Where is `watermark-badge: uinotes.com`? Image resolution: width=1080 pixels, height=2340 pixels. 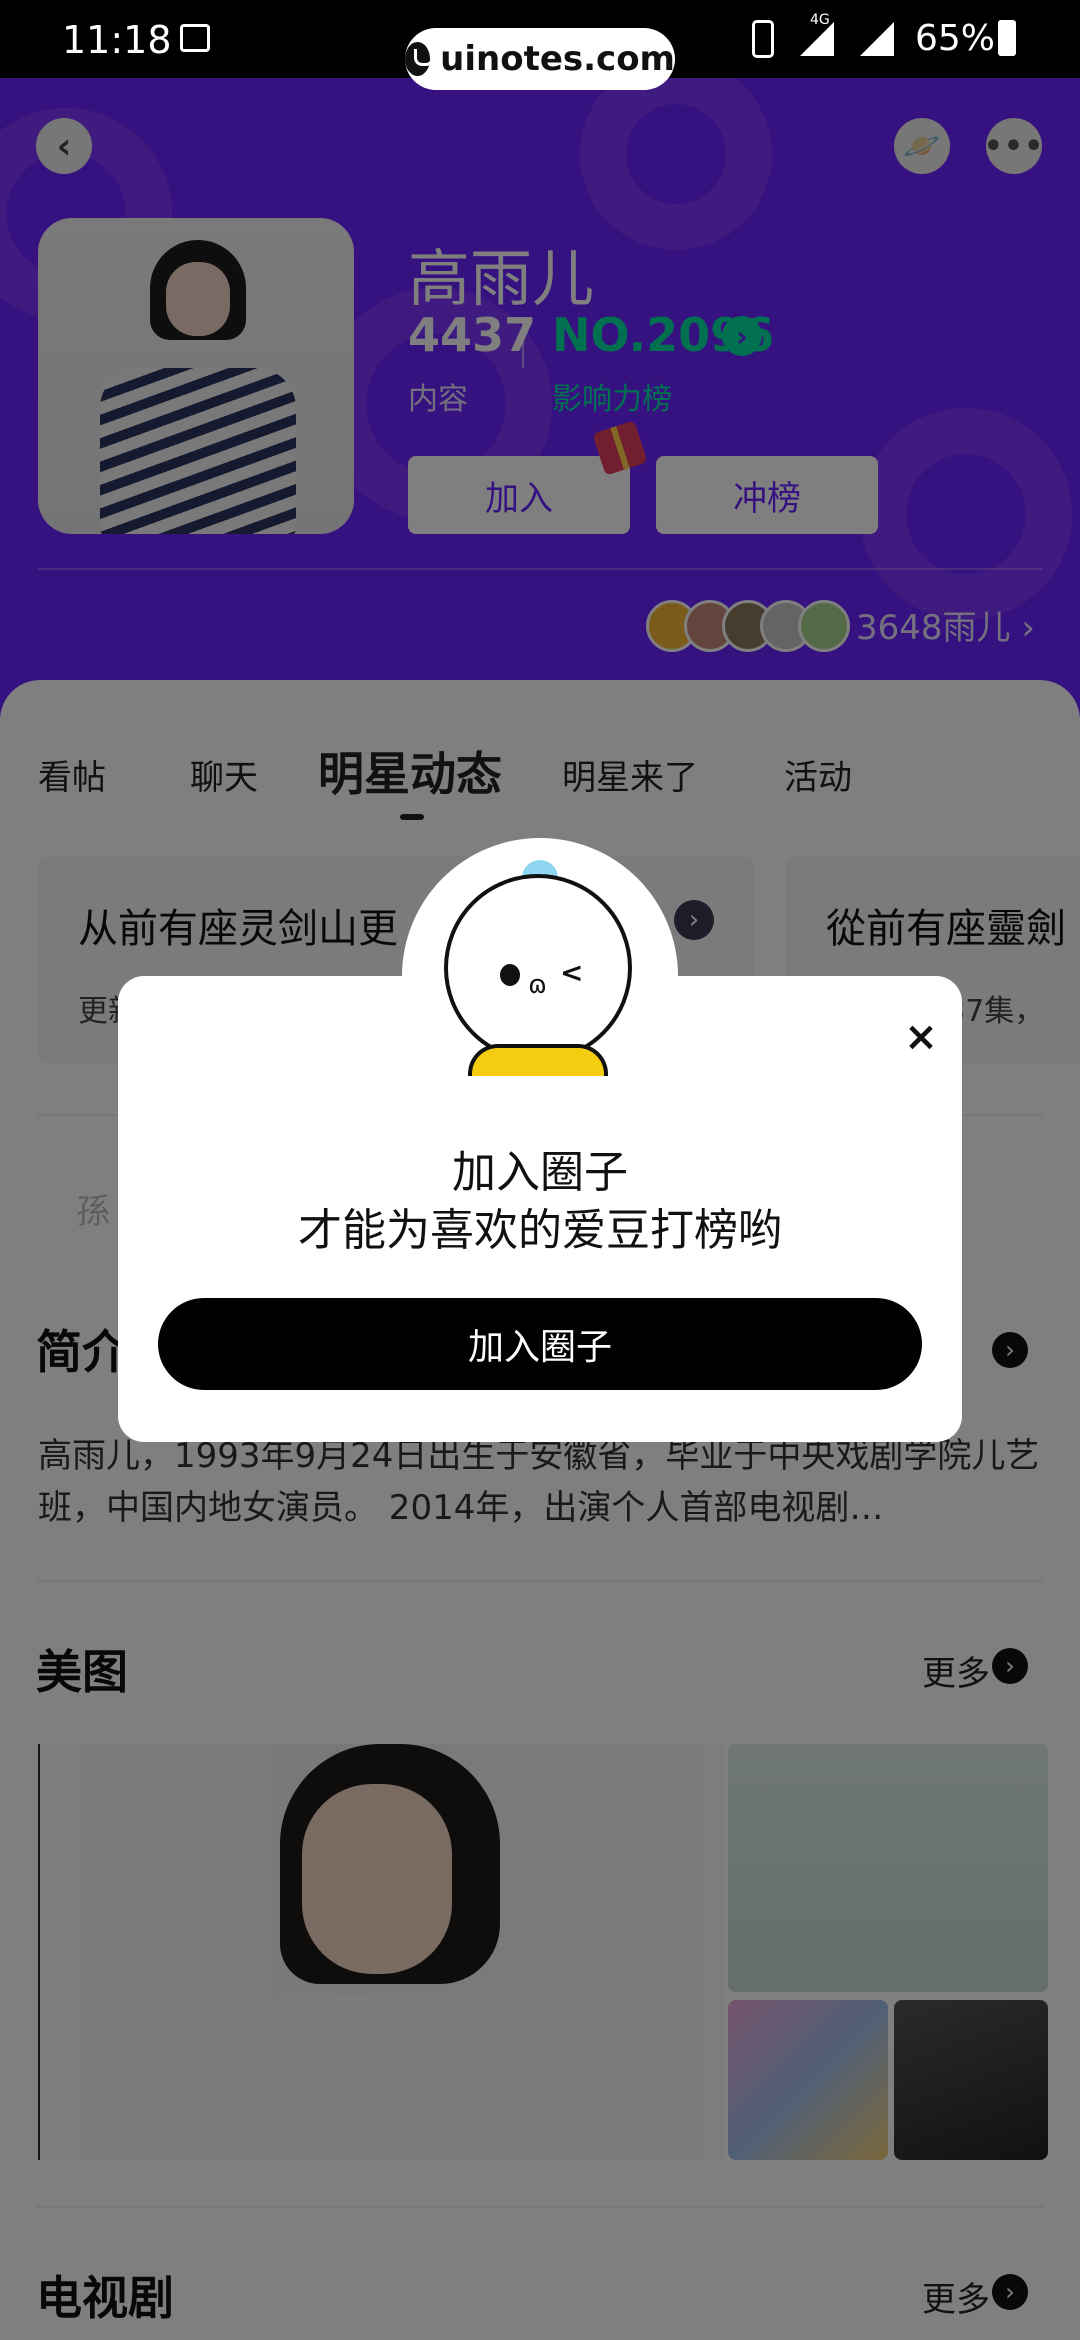 watermark-badge: uinotes.com is located at coordinates (540, 59).